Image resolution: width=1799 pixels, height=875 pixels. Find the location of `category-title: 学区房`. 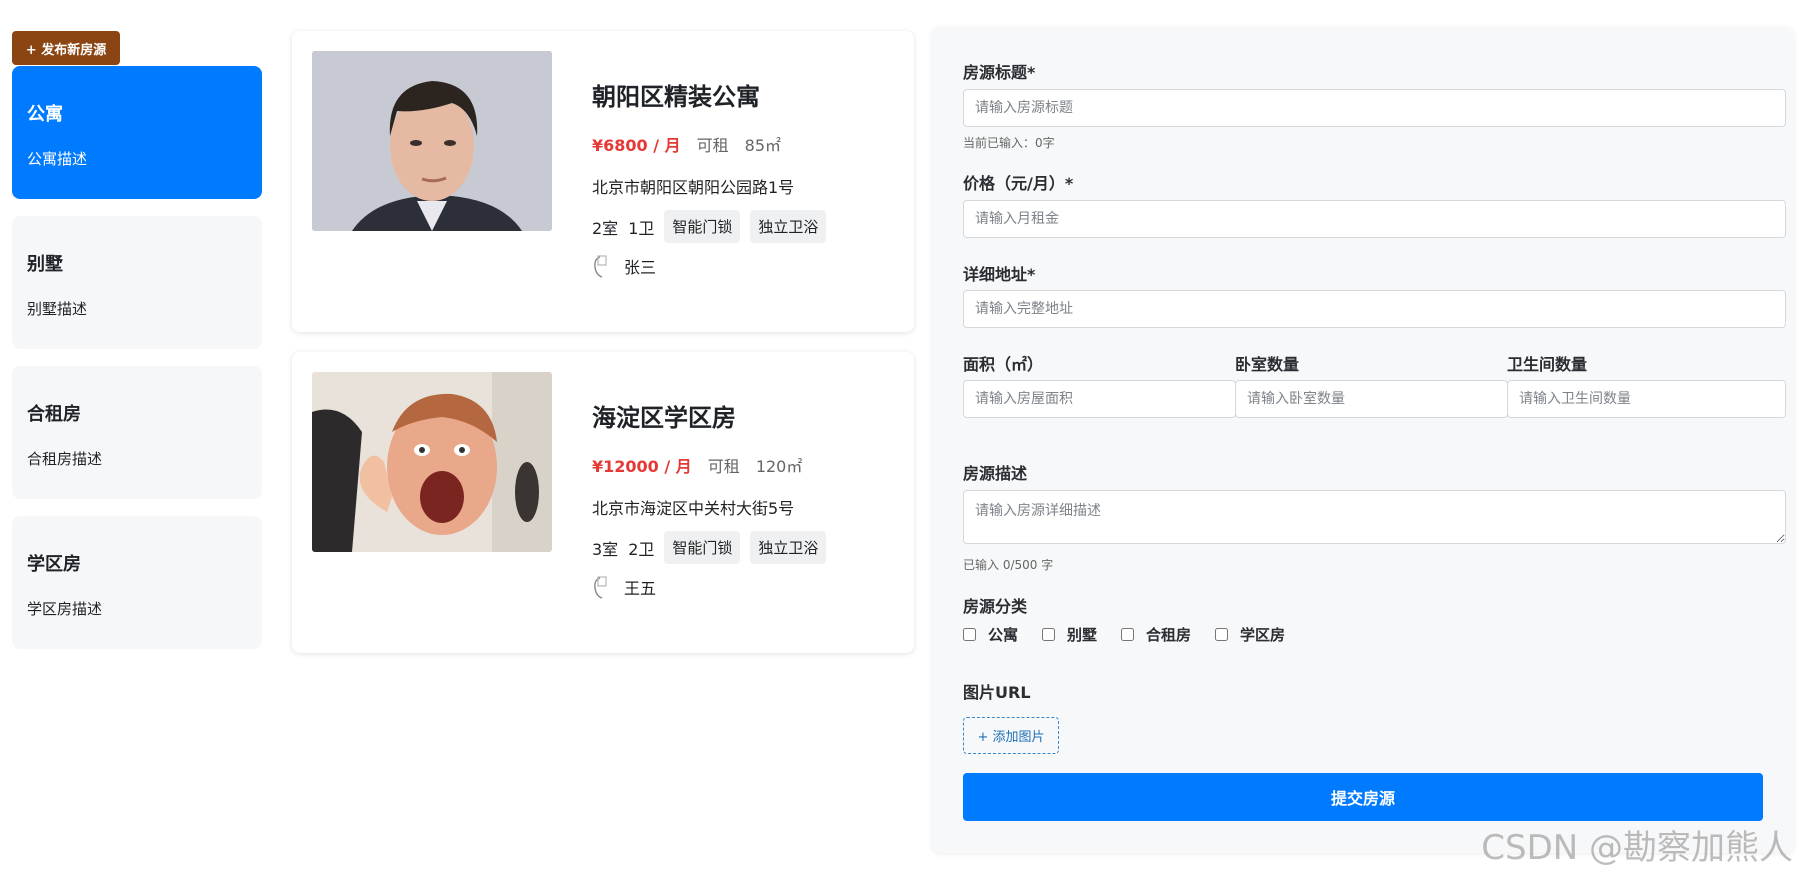

category-title: 学区房 is located at coordinates (54, 564).